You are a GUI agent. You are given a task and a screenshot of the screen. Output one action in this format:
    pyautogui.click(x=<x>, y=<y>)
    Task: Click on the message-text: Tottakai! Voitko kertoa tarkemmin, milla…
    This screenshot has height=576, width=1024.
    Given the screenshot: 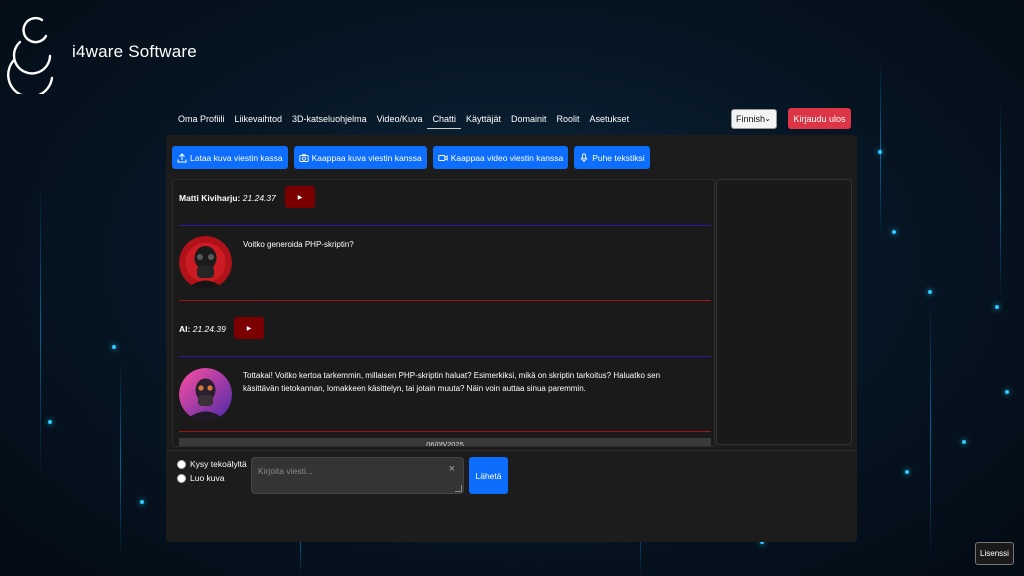 What is the action you would take?
    pyautogui.click(x=452, y=382)
    